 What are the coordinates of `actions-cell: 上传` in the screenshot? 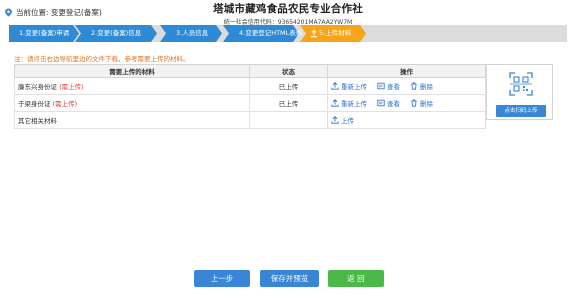 It's located at (406, 120).